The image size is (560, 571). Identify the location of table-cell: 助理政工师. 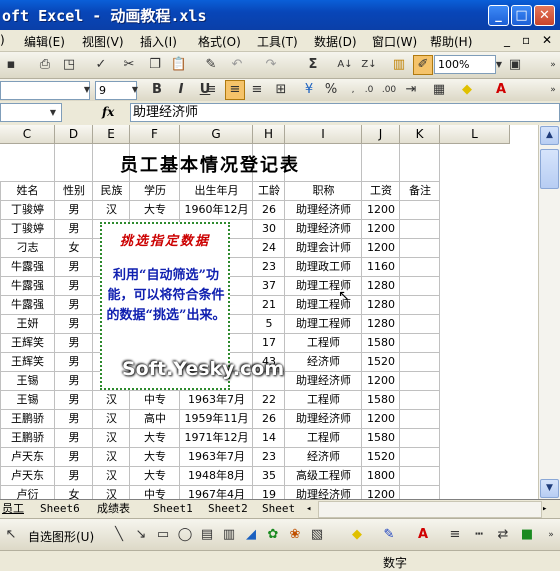
(323, 266).